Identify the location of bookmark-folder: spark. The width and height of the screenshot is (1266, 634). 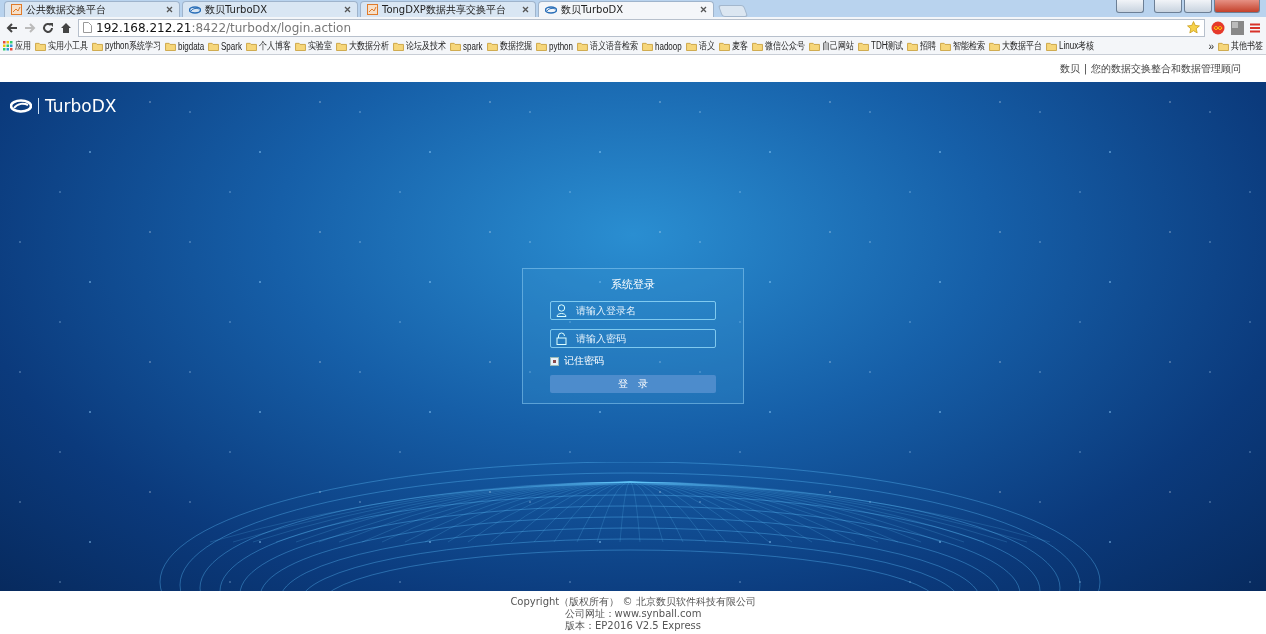
(466, 46).